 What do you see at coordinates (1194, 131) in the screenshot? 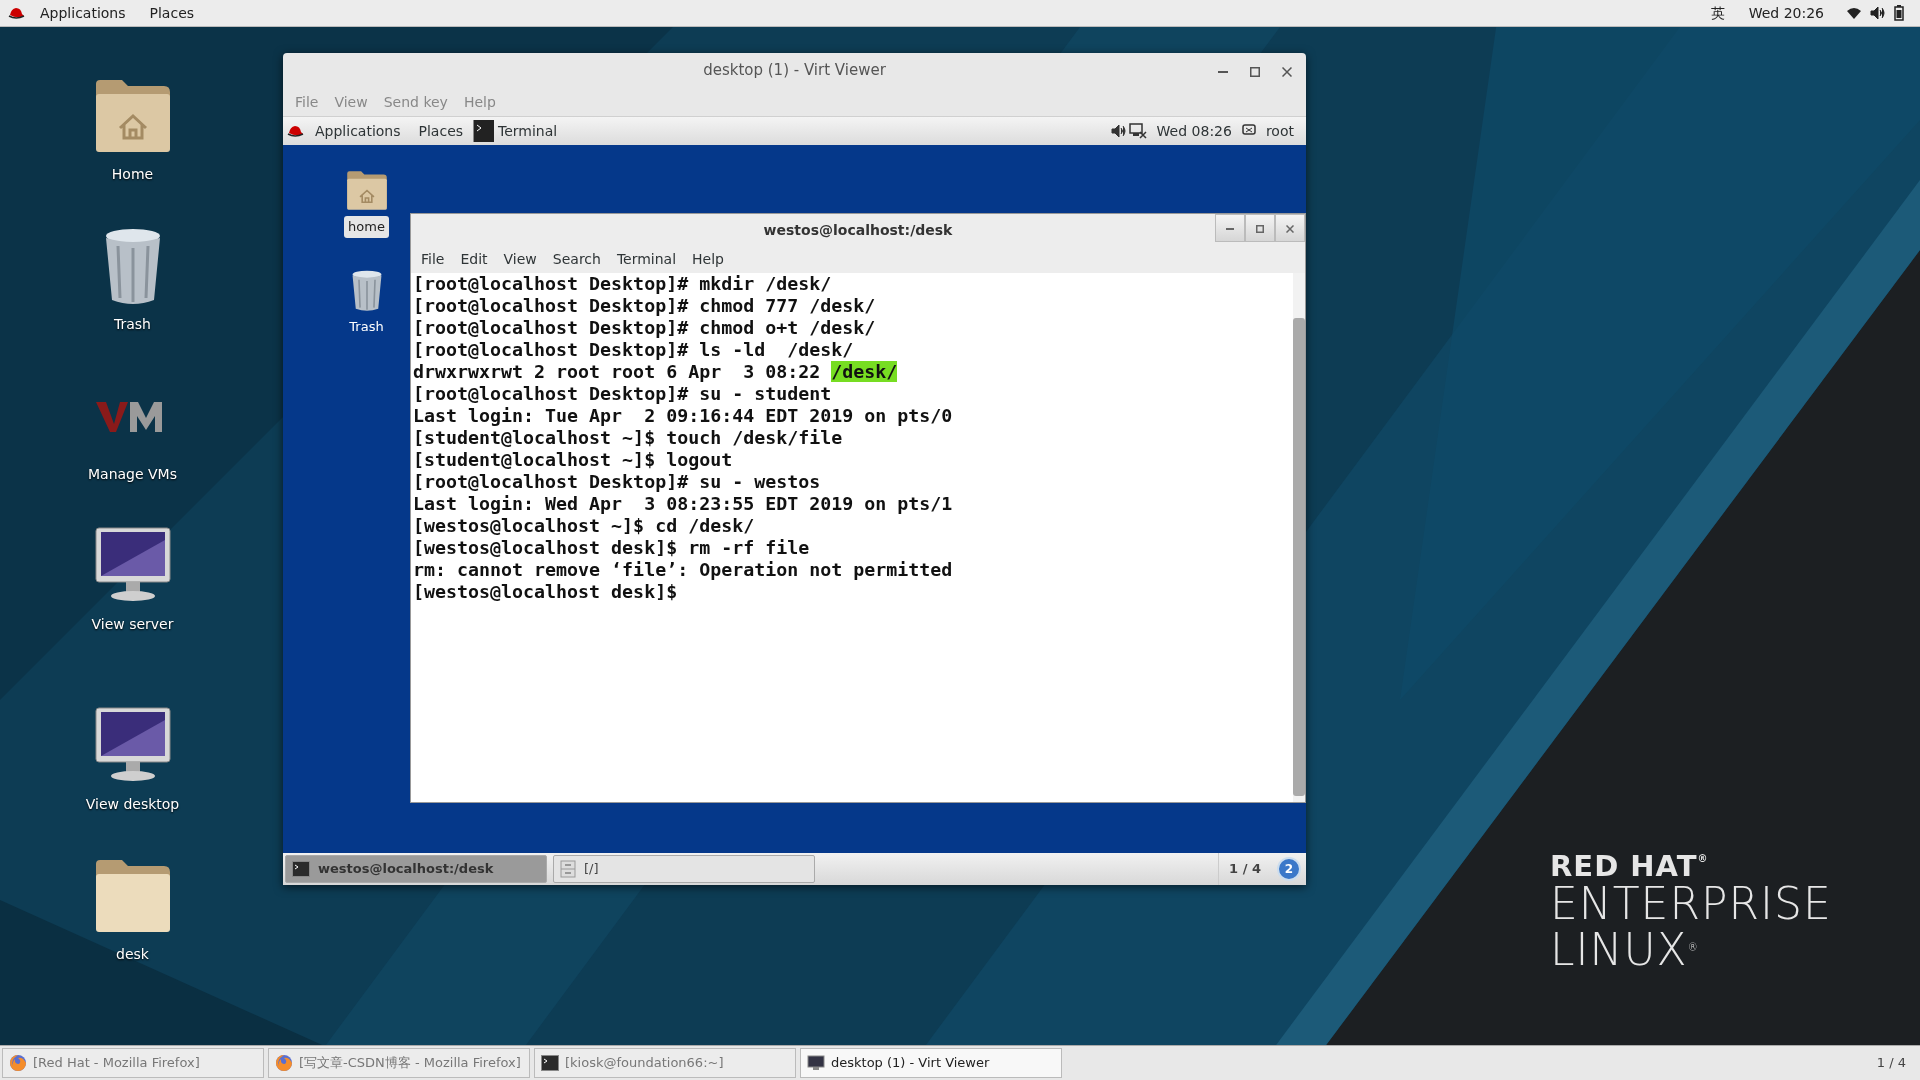
I see `clock: Wed 08:26` at bounding box center [1194, 131].